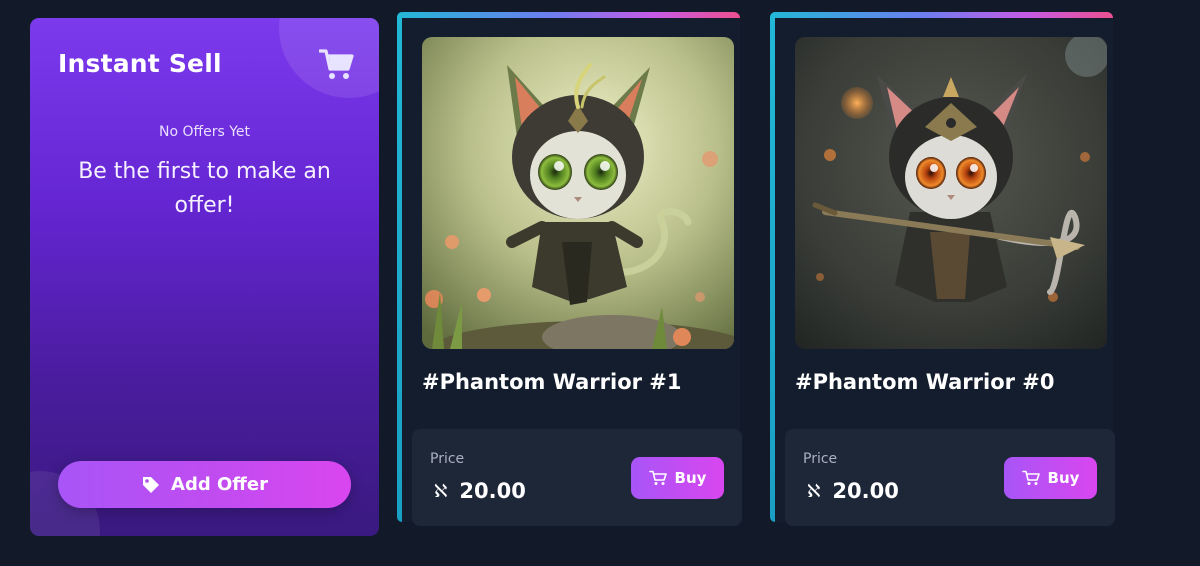  I want to click on offer-message: Be the first to make an offer!, so click(204, 188).